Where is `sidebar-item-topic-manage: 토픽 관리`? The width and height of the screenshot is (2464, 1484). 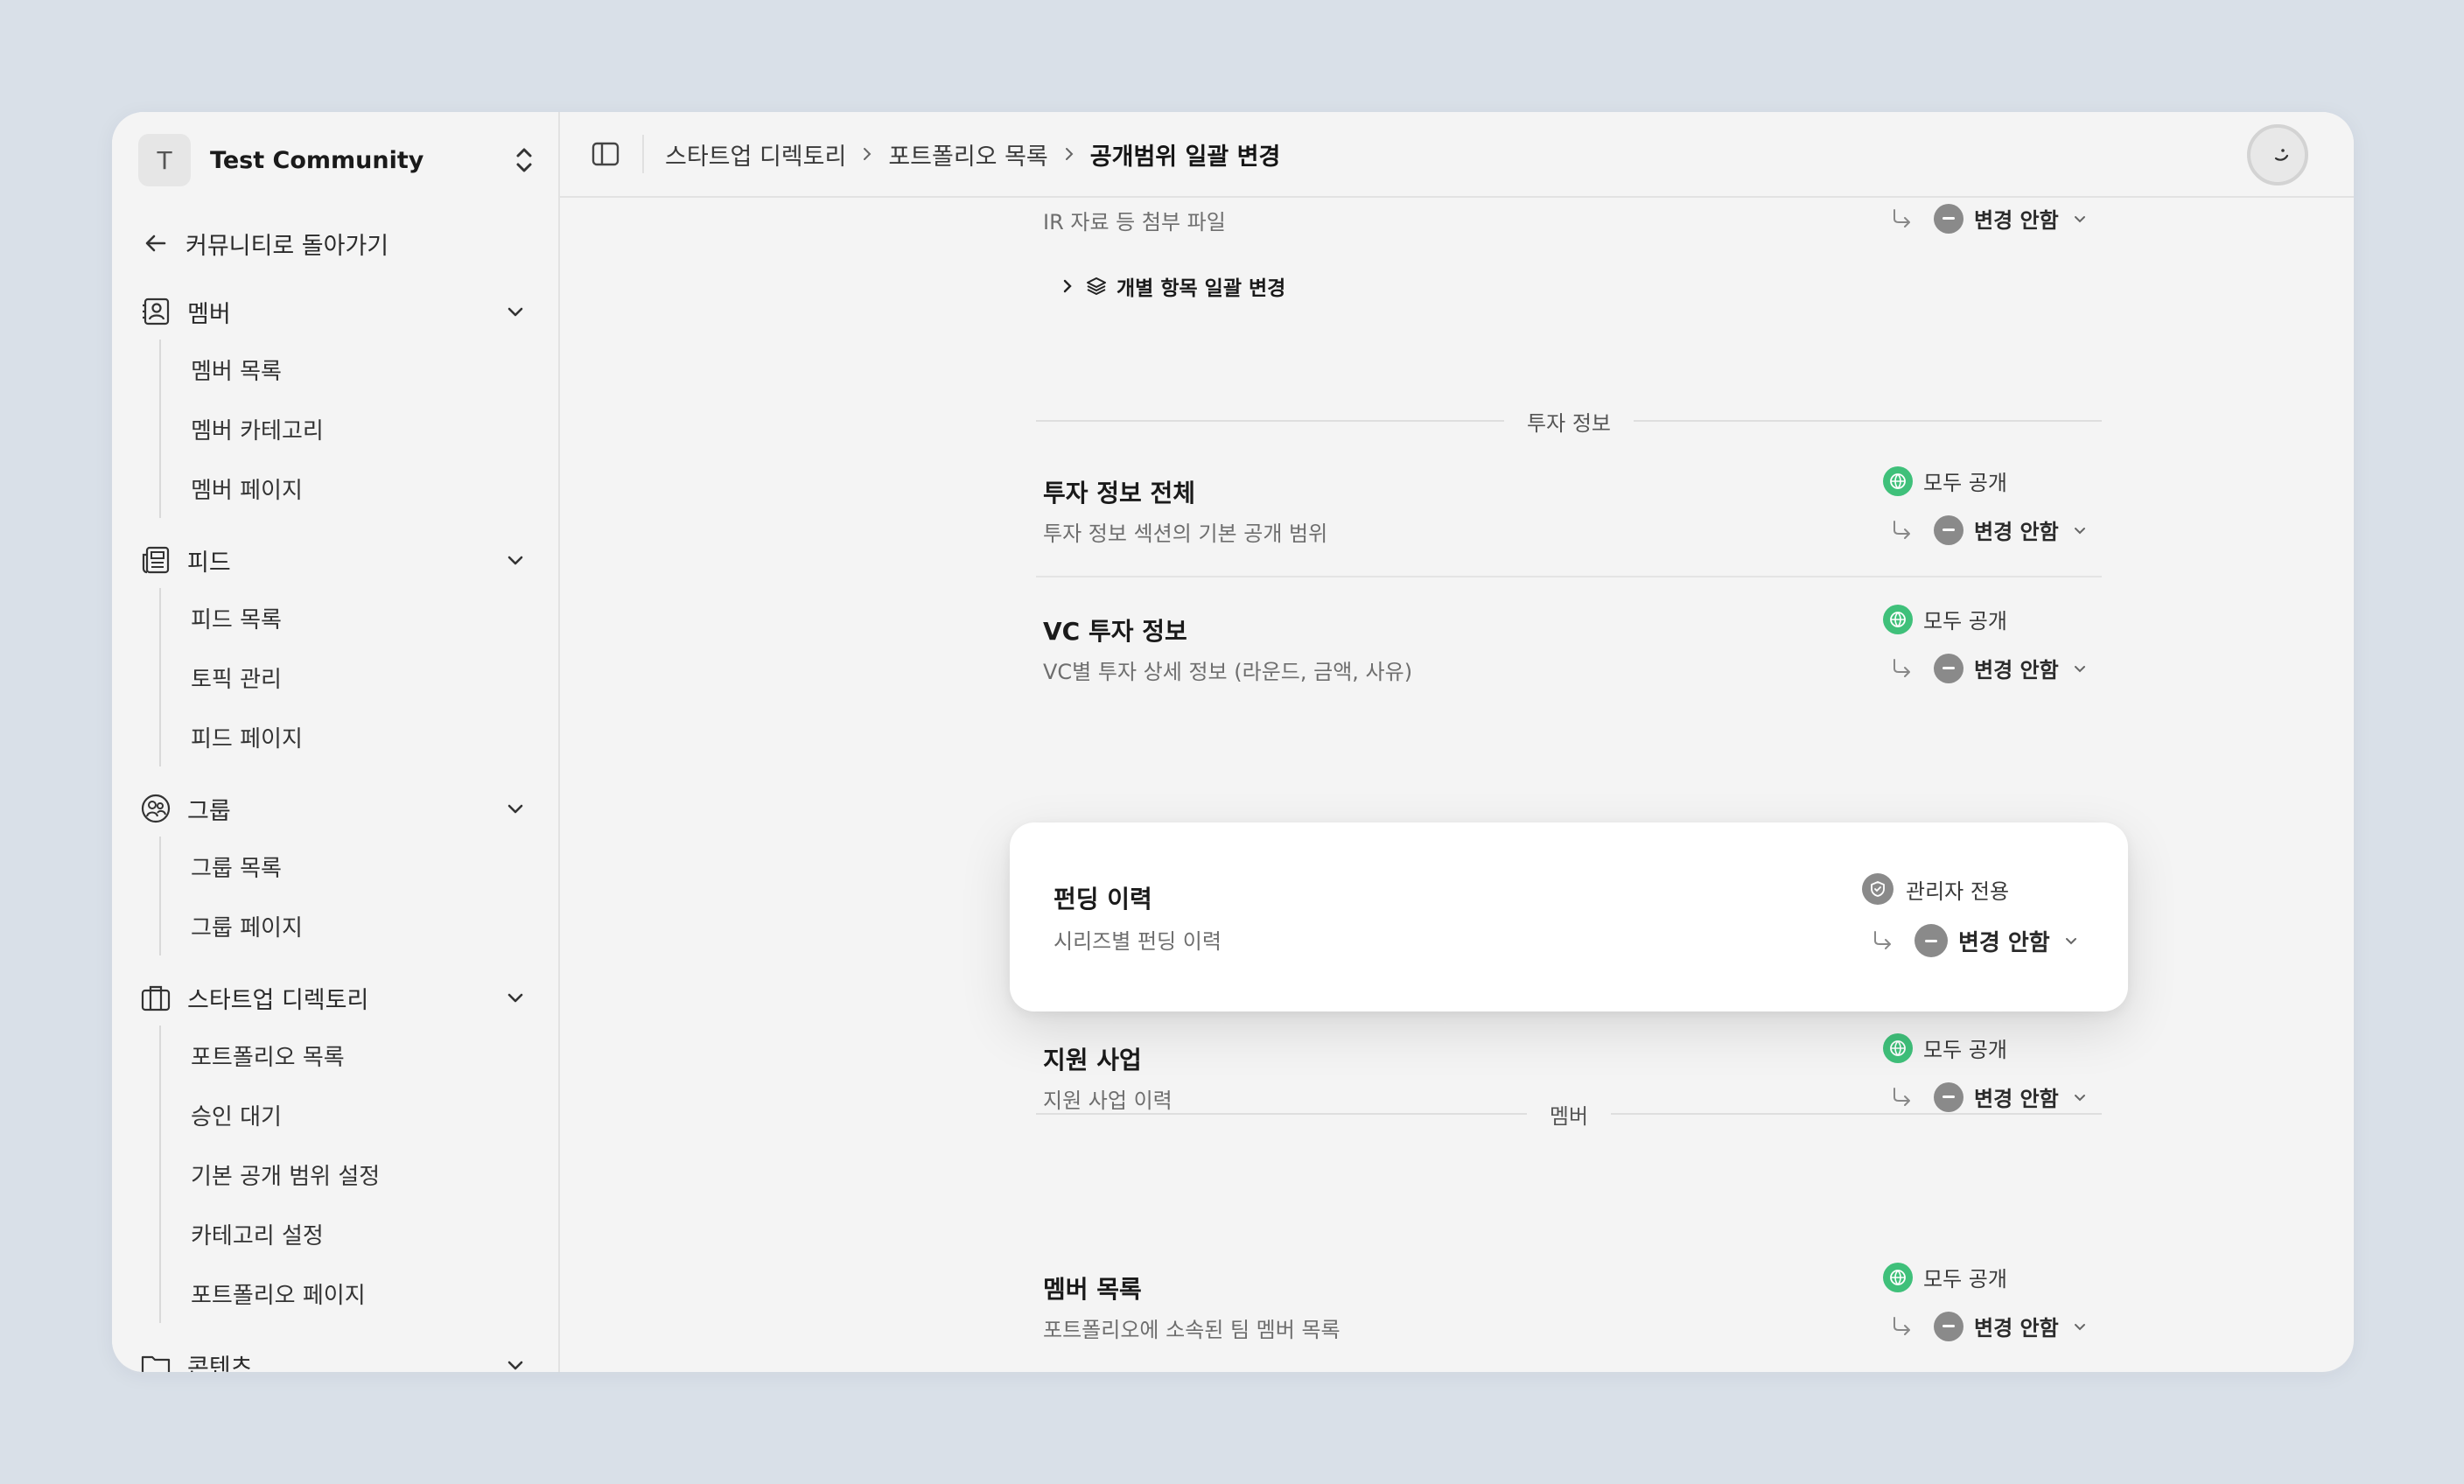
sidebar-item-topic-manage: 토픽 관리 is located at coordinates (364, 677).